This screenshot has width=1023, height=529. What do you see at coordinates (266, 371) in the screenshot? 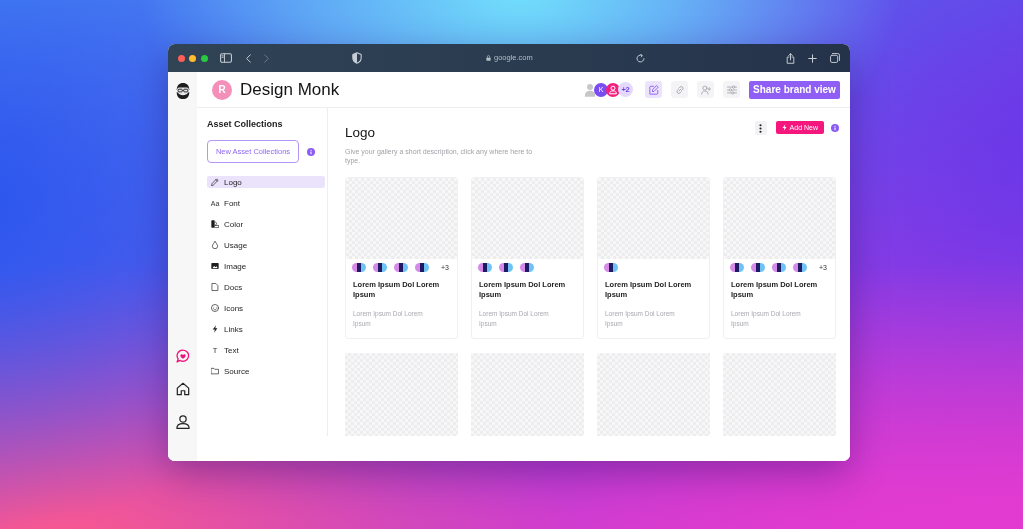
I see `nav-item: Source` at bounding box center [266, 371].